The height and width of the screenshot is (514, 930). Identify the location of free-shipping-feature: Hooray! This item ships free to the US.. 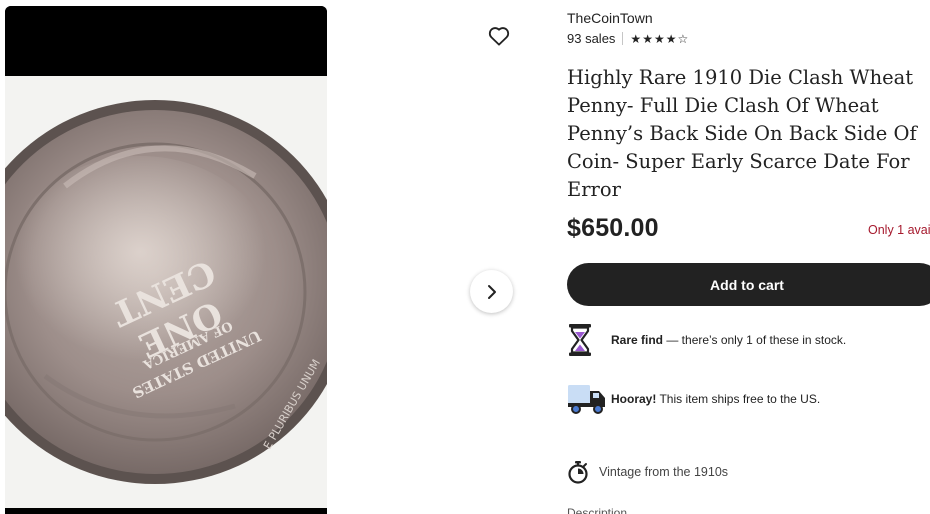
(693, 399).